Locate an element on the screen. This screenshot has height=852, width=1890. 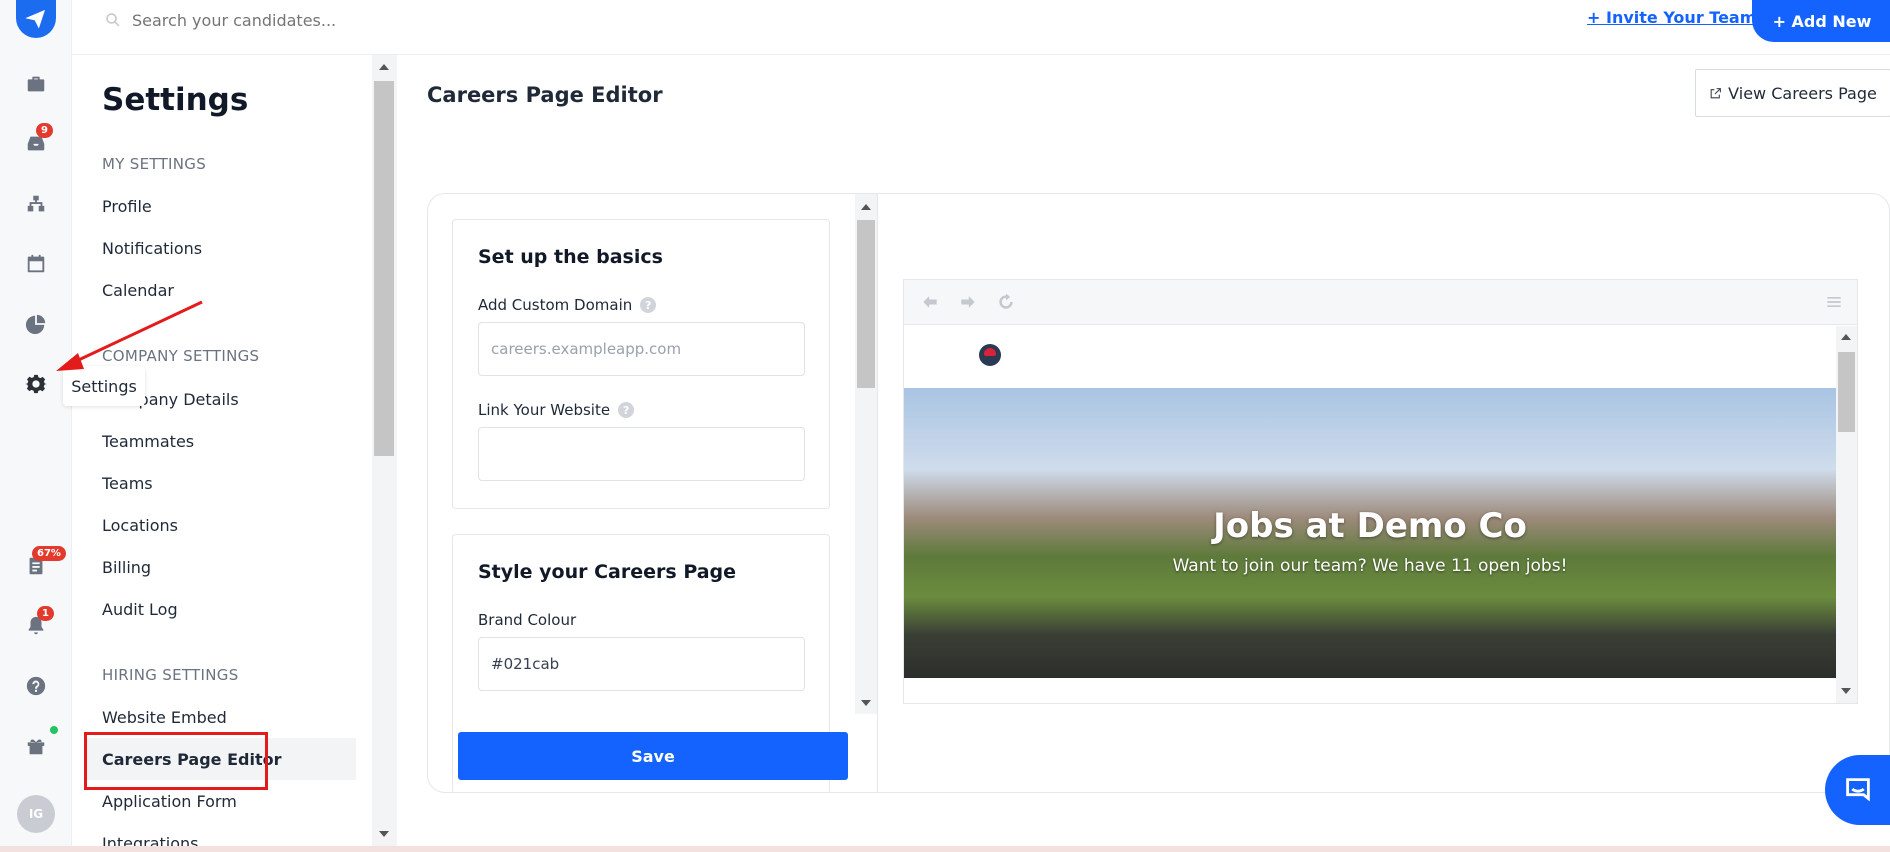
pie-chart-icon is located at coordinates (36, 324).